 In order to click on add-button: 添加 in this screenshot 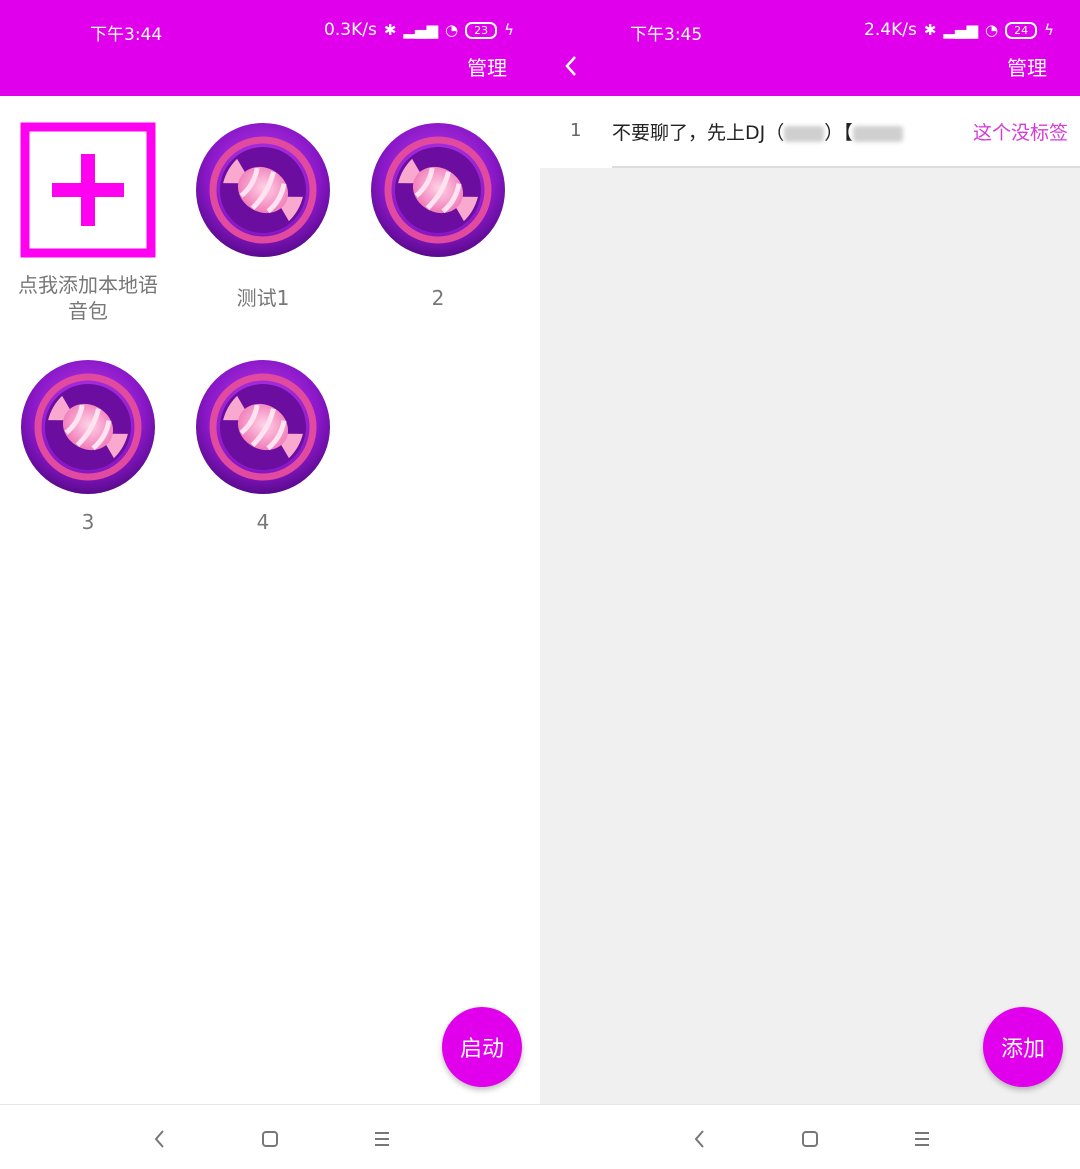, I will do `click(1023, 1047)`.